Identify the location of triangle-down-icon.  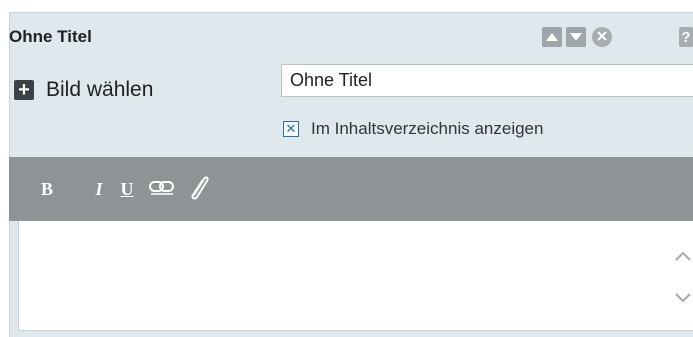
(576, 37).